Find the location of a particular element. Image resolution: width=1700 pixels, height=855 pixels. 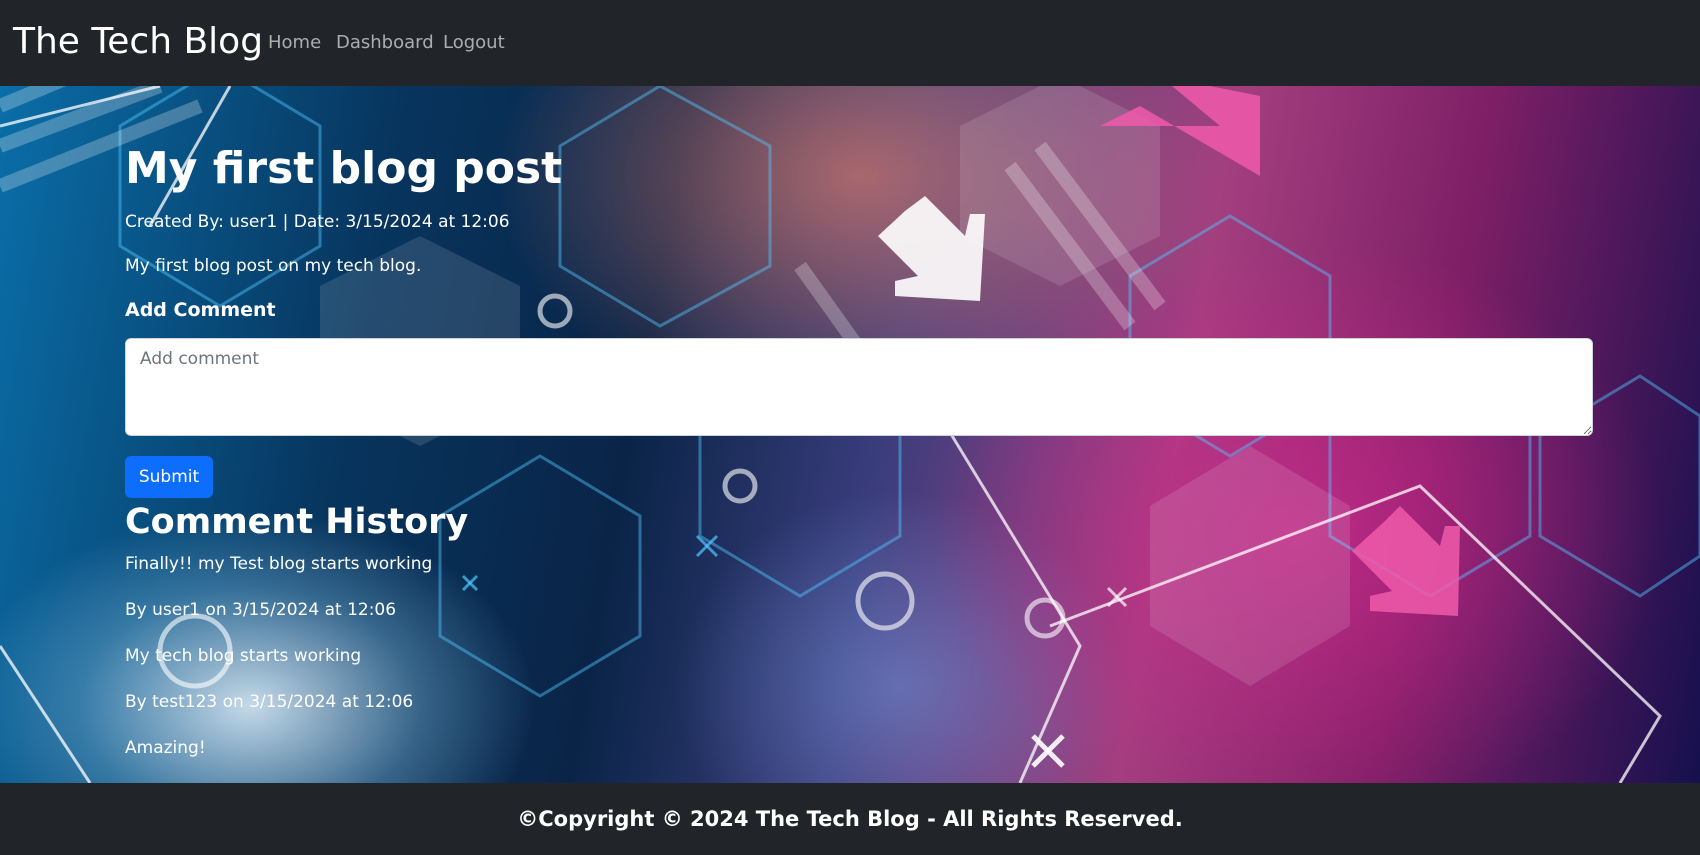

comment-byline: By user1 on 3/15/2024 at 12:06 is located at coordinates (261, 610).